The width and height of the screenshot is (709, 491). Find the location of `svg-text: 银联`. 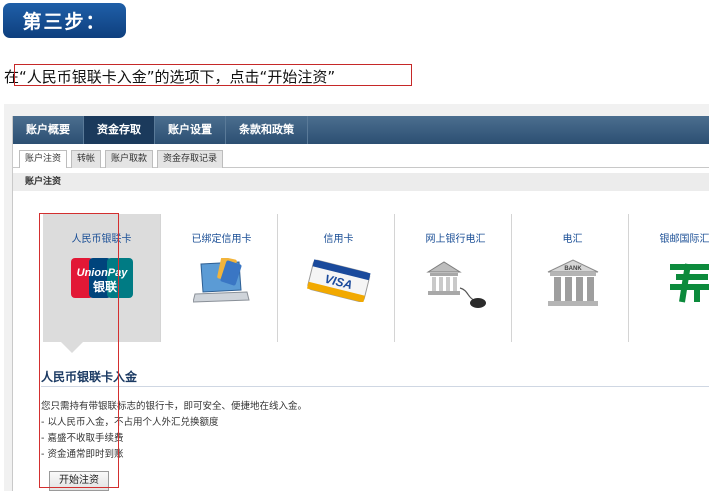

svg-text: 银联 is located at coordinates (104, 286).